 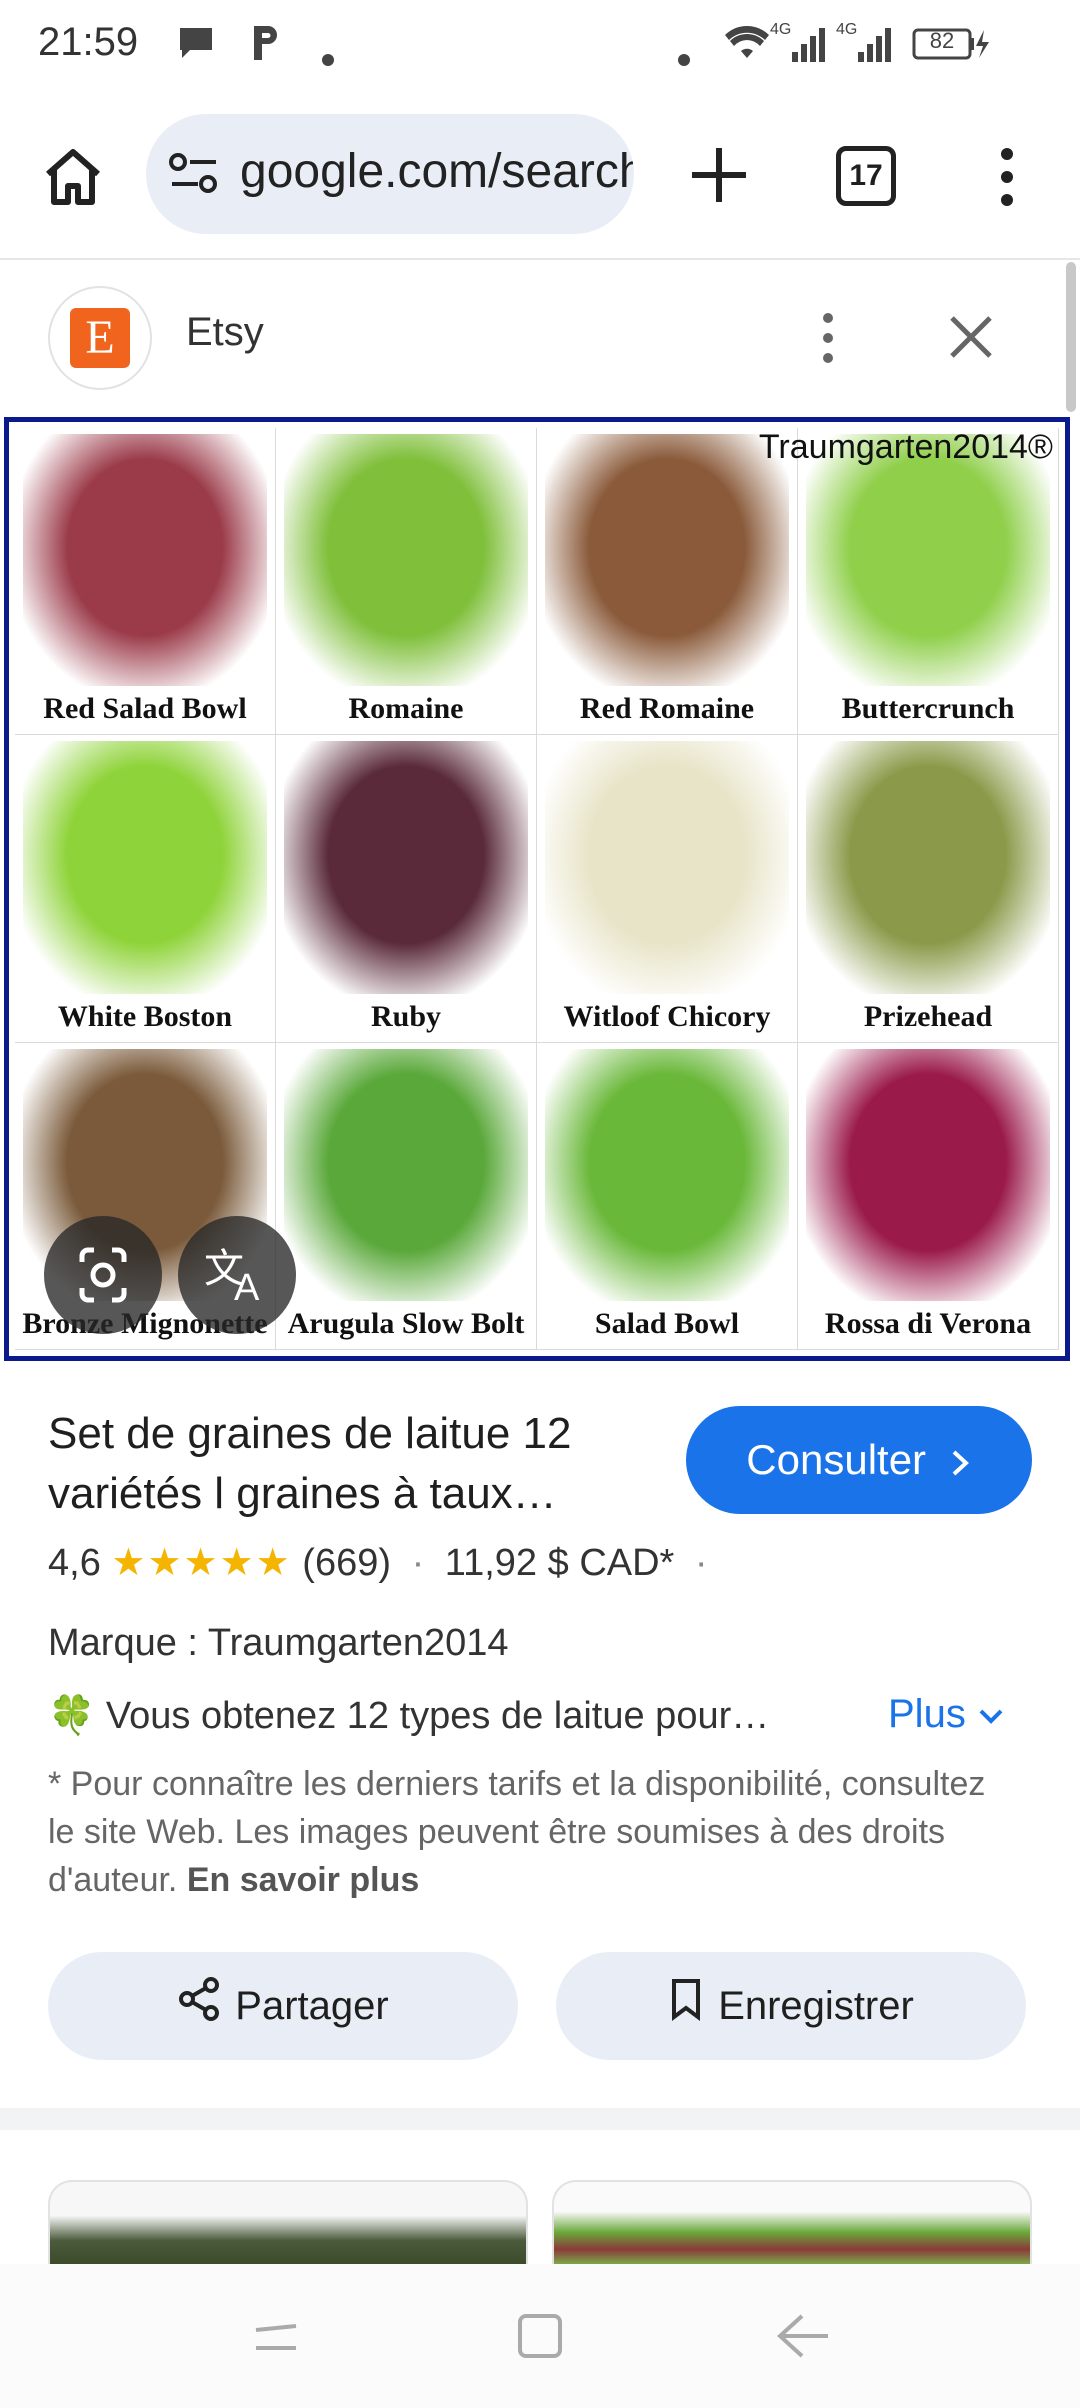 I want to click on lettuce-label: Romaine, so click(x=406, y=709).